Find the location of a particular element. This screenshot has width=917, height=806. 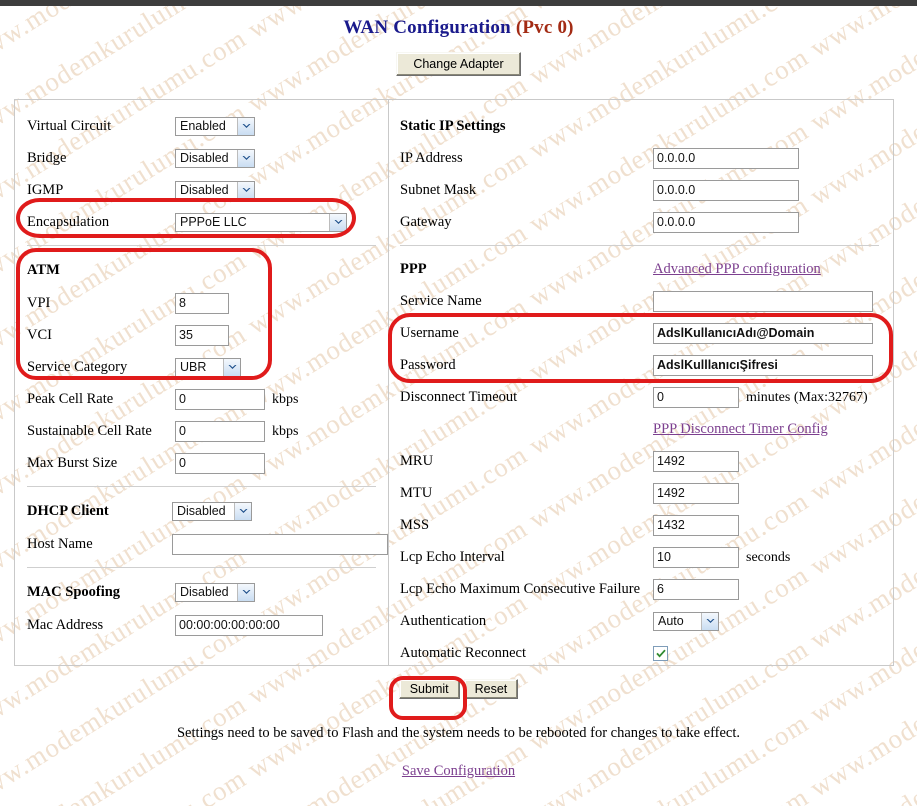

gateway-label: Gateway is located at coordinates (426, 221).